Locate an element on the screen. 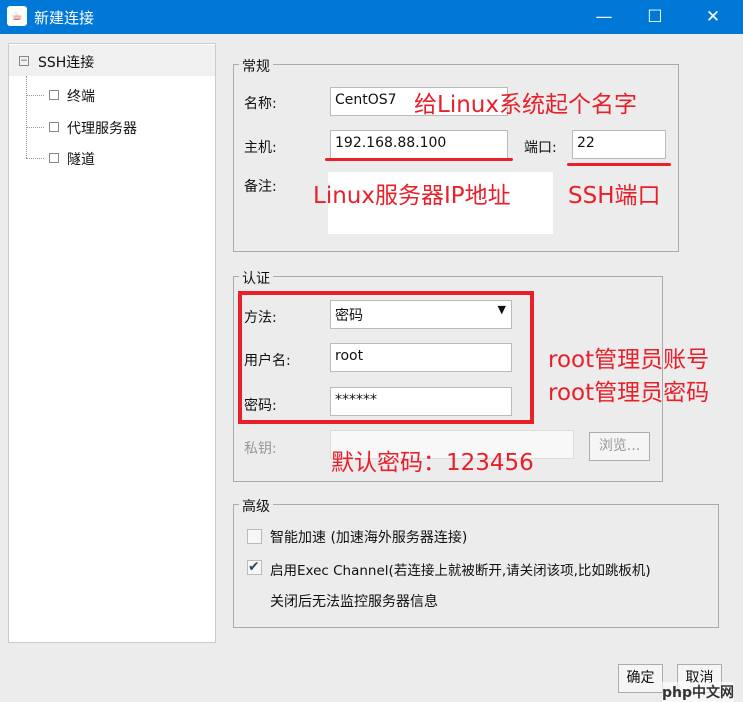 The height and width of the screenshot is (702, 743). annotation-host: Linux服务器IP地址 is located at coordinates (412, 196).